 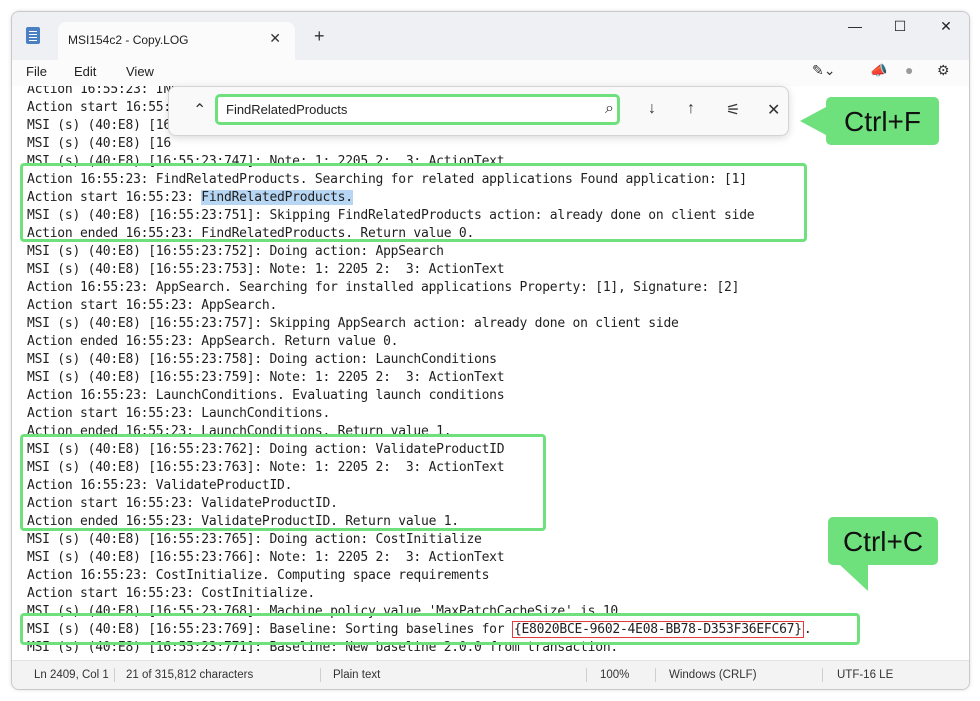 What do you see at coordinates (900, 26) in the screenshot?
I see `maximize-icon: ☐` at bounding box center [900, 26].